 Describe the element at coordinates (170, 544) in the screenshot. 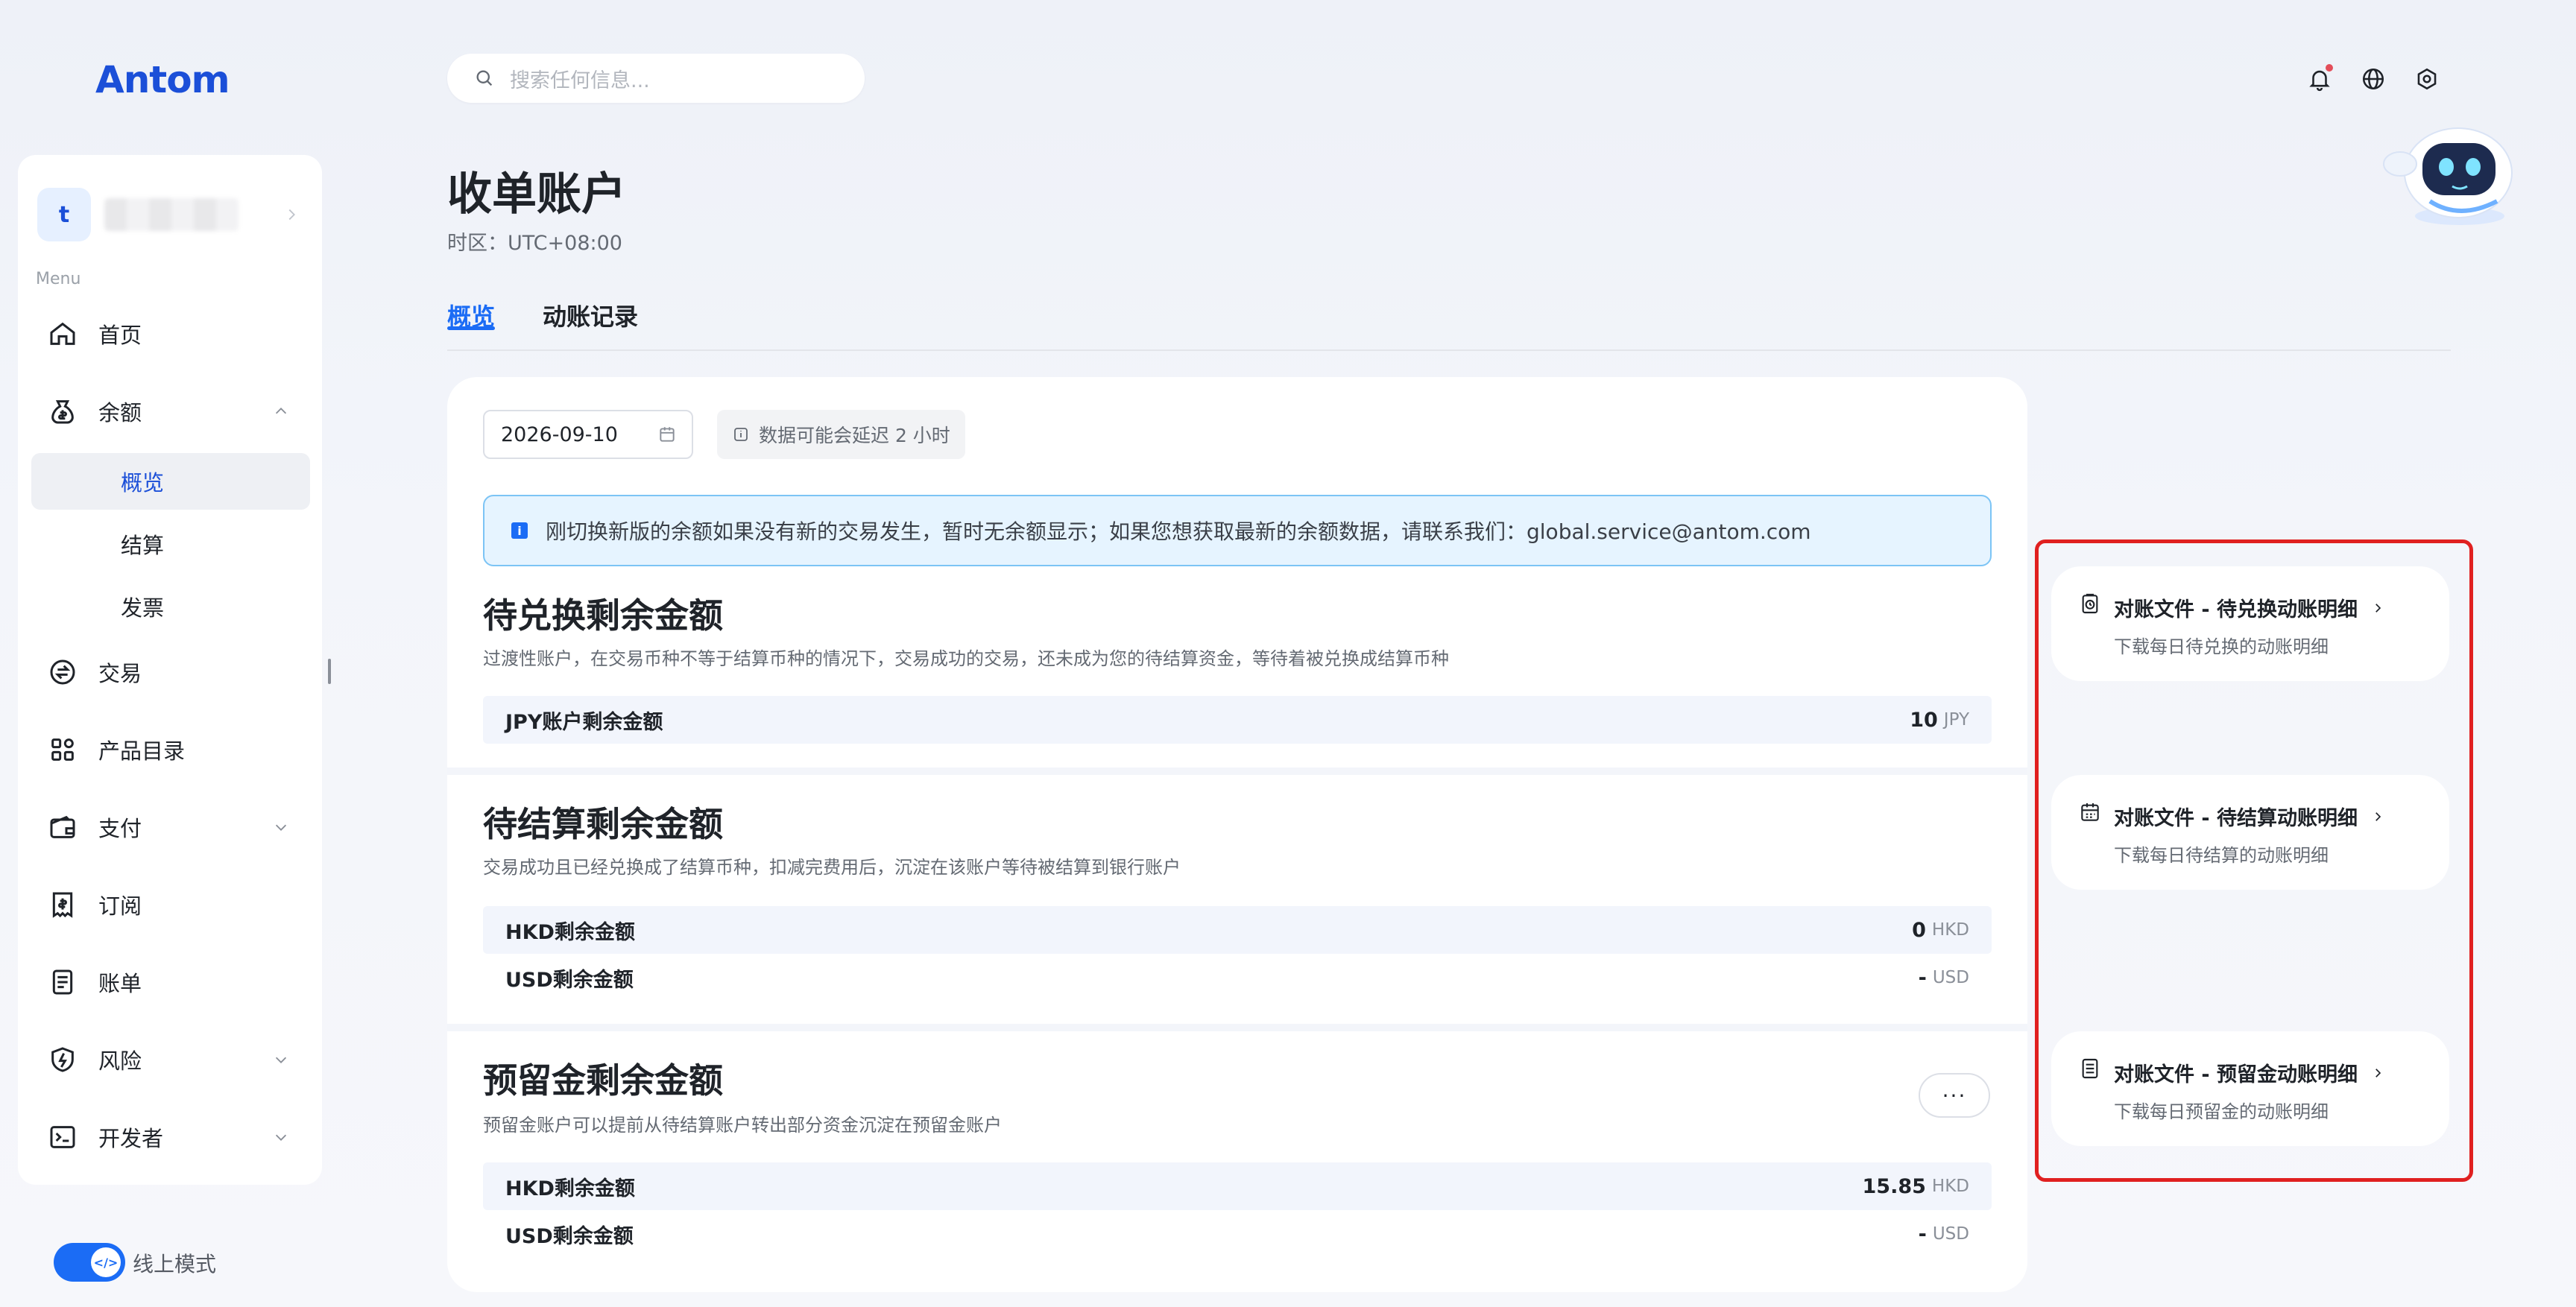

I see `sidebar-subitem-settlement: 结算` at that location.